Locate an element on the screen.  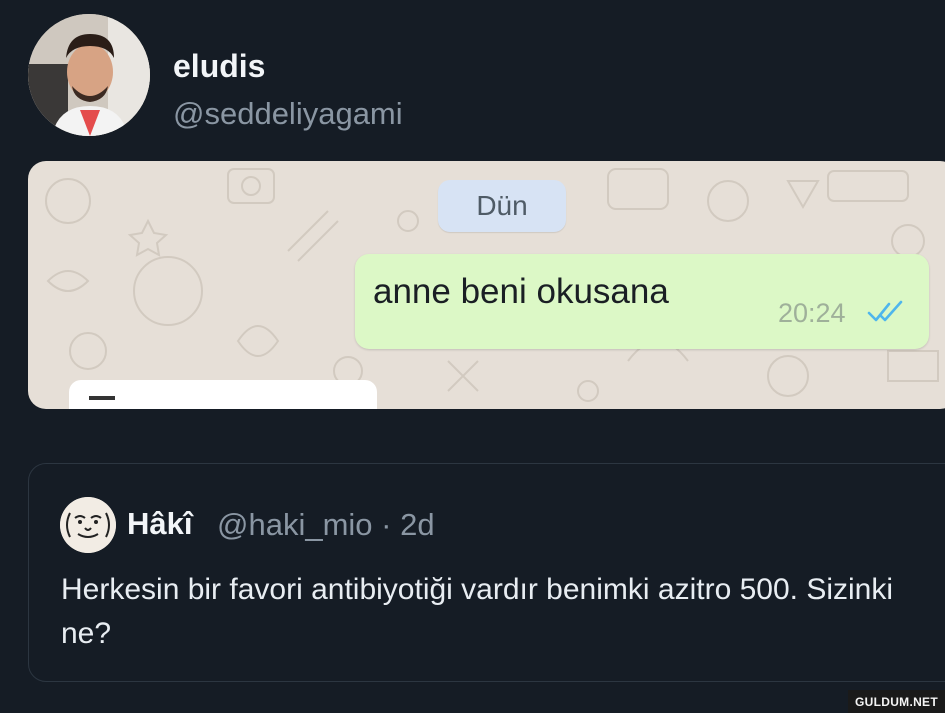
message-time: 20:24 is located at coordinates (812, 313).